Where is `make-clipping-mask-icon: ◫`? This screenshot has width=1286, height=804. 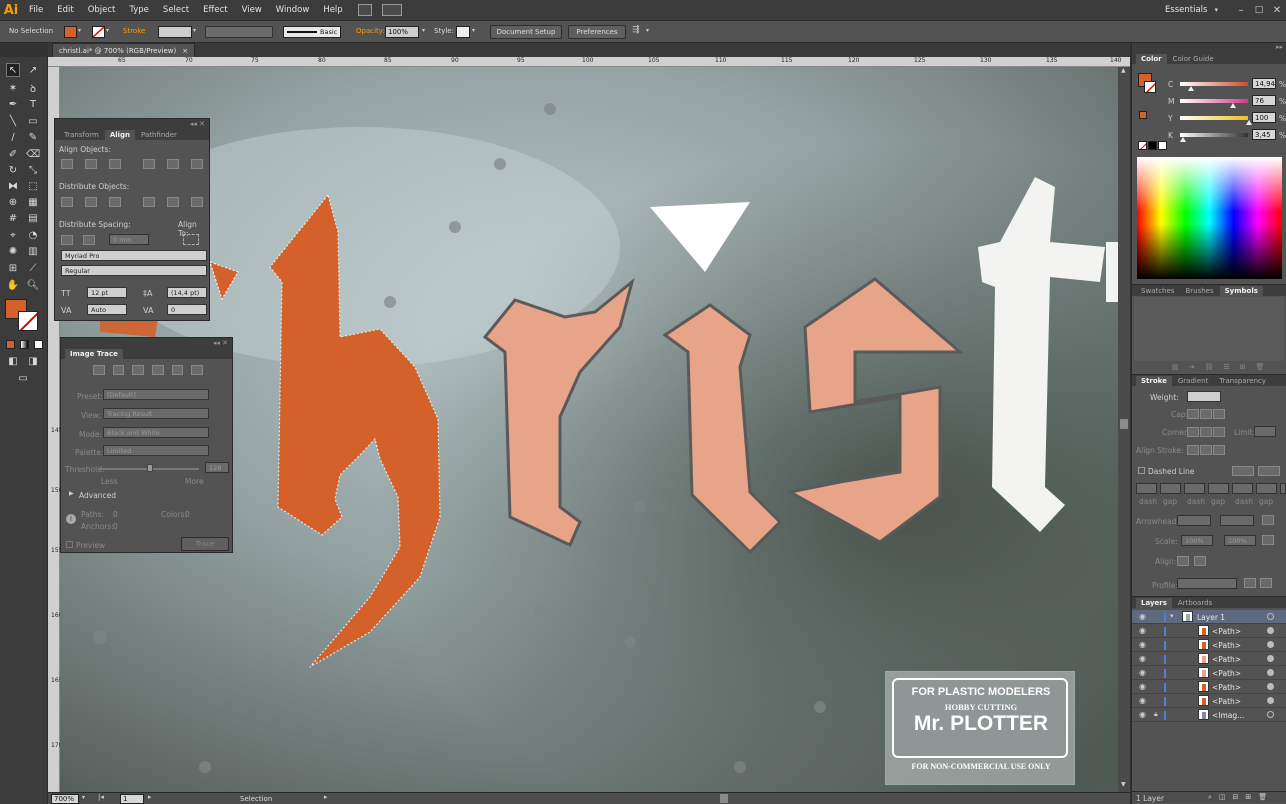 make-clipping-mask-icon: ◫ is located at coordinates (1222, 797).